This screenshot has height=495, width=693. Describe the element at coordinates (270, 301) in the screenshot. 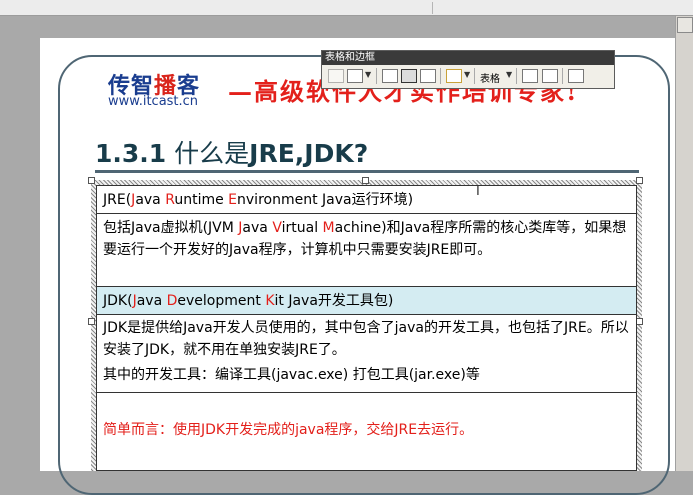

I see `text-segment: K` at that location.